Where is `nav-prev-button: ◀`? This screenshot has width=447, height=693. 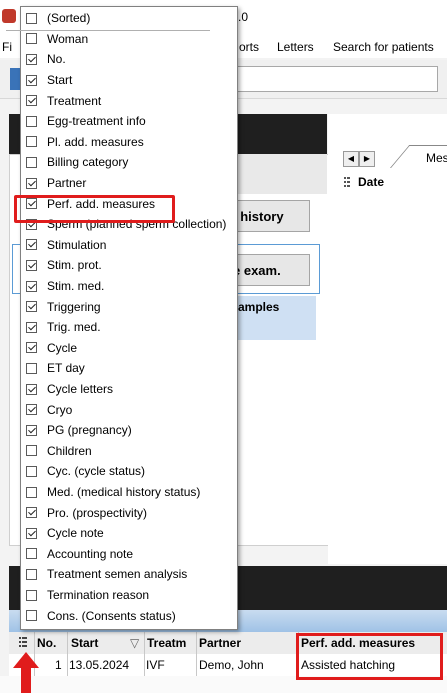
nav-prev-button: ◀ is located at coordinates (351, 159).